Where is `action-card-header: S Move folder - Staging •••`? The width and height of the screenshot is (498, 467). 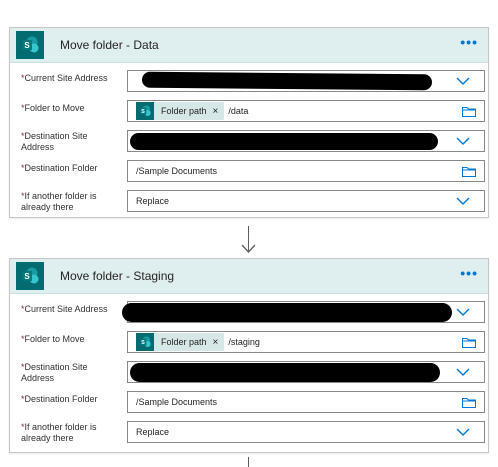
action-card-header: S Move folder - Staging ••• is located at coordinates (249, 276).